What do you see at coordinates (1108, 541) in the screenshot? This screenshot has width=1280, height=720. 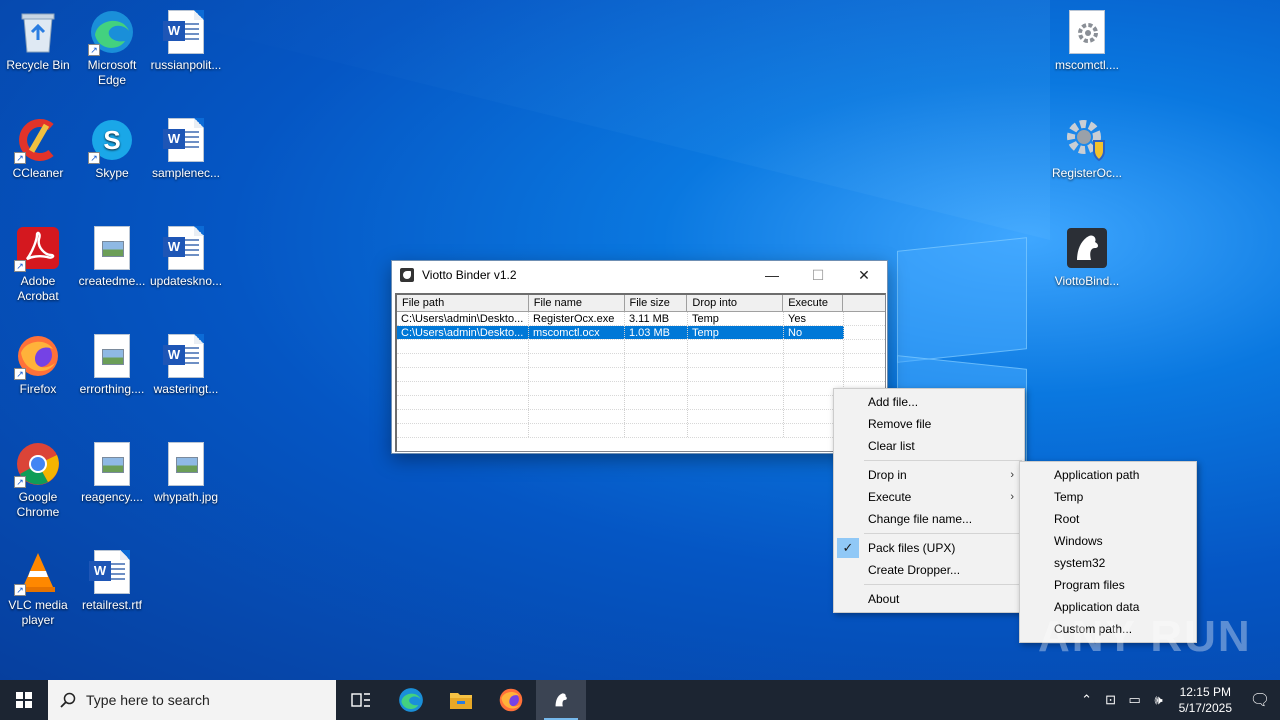 I see `submenu-item-windows: Windows` at bounding box center [1108, 541].